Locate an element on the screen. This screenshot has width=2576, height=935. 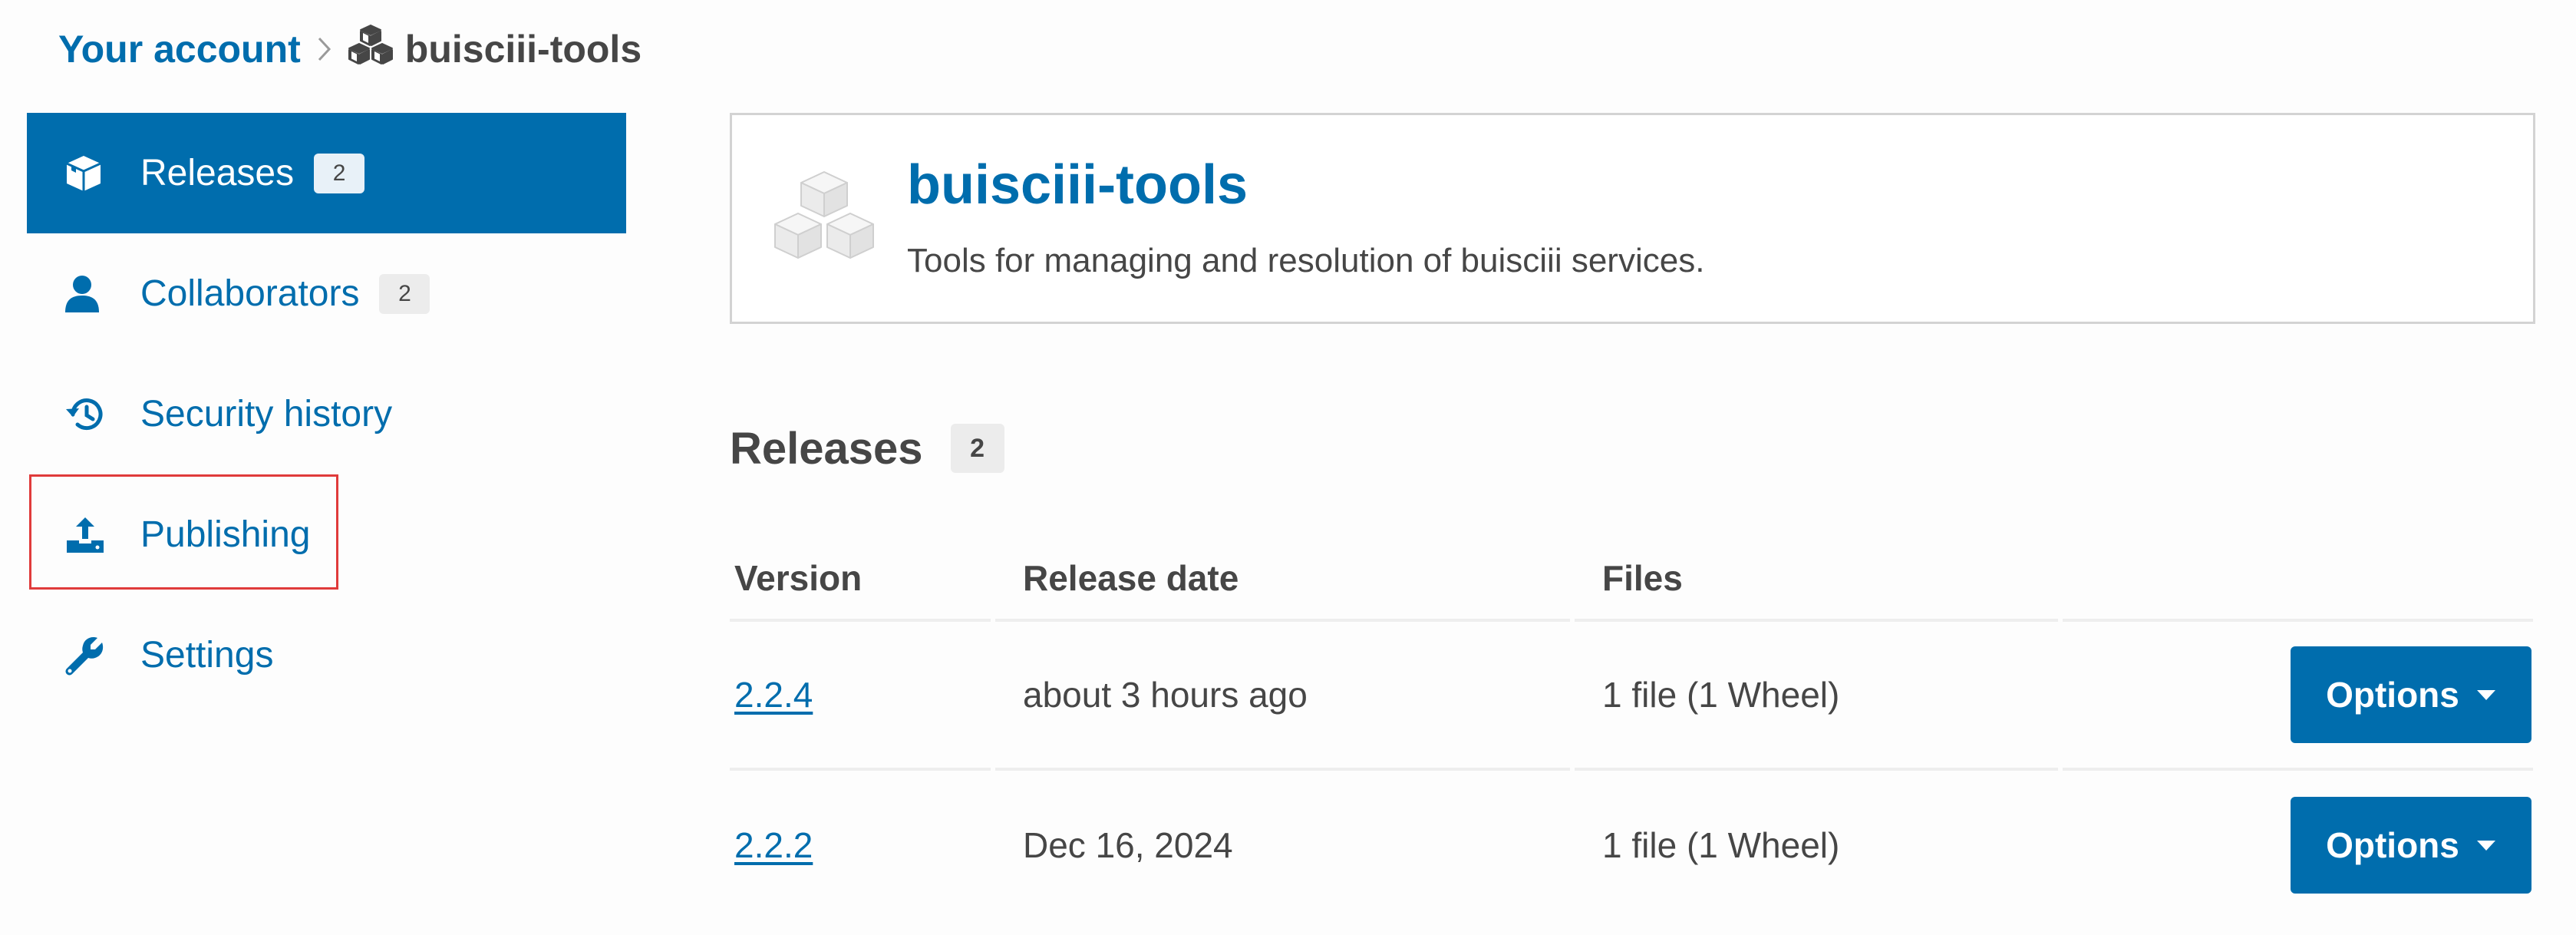
breadcrumb-project: buisciii-tools is located at coordinates (494, 49).